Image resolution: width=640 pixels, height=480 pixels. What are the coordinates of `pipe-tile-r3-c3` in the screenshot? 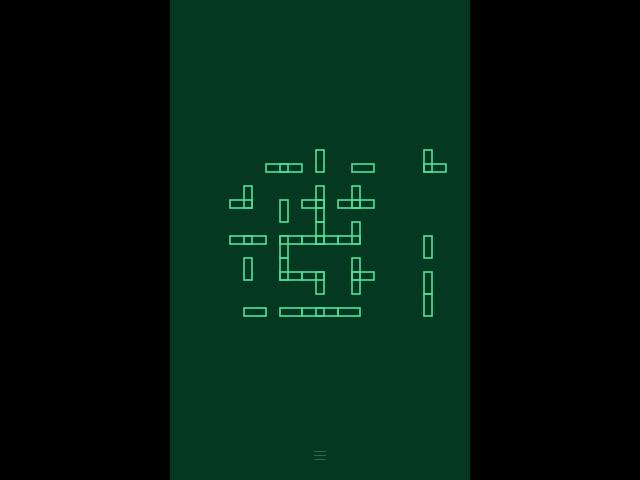 It's located at (356, 276).